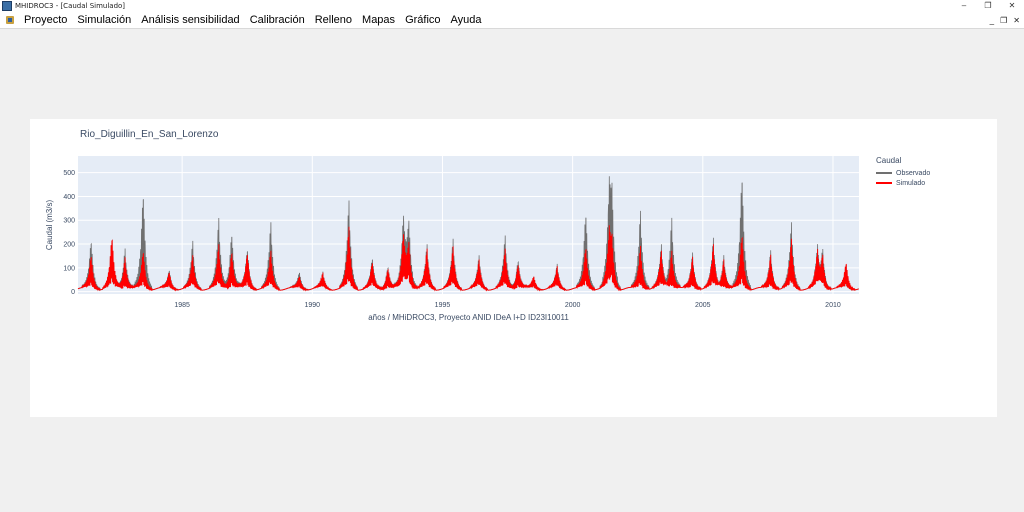  Describe the element at coordinates (573, 305) in the screenshot. I see `x-tick-label: 2000` at that location.